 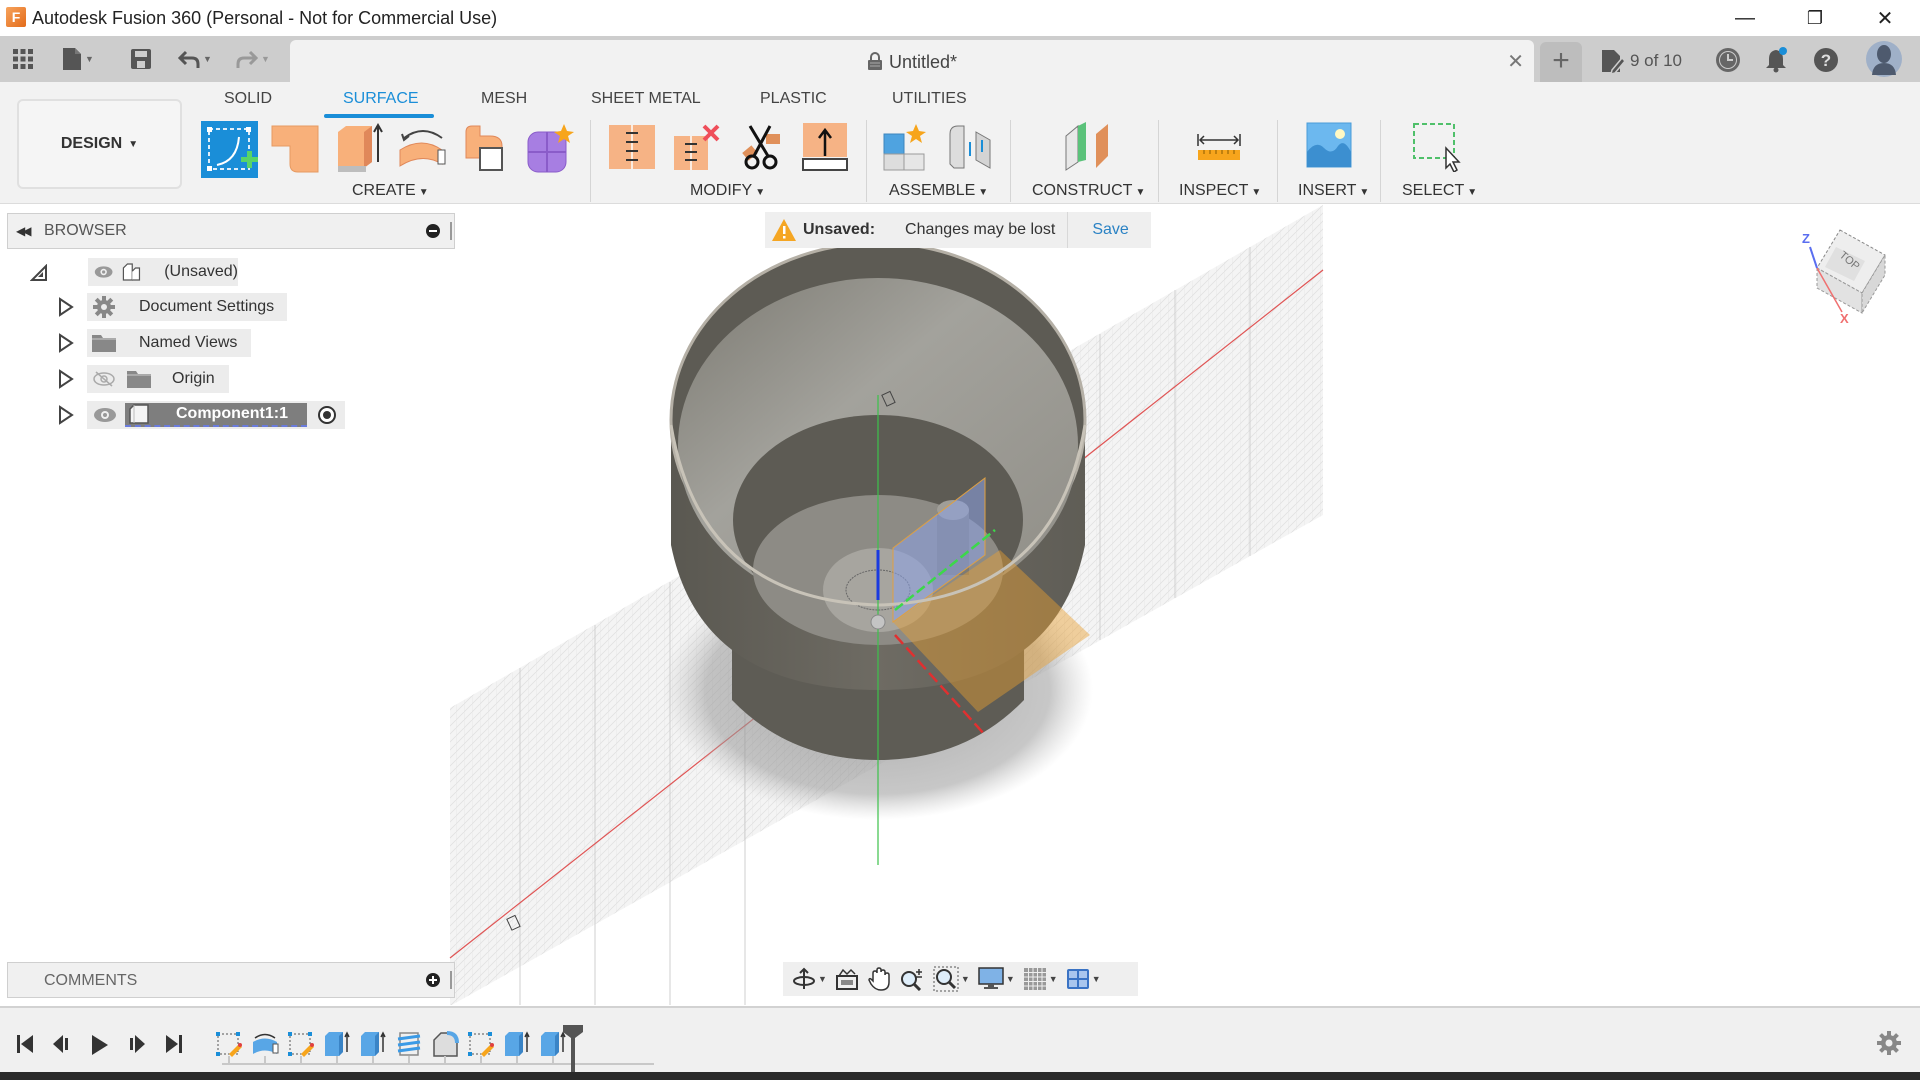 What do you see at coordinates (971, 147) in the screenshot?
I see `joint-button` at bounding box center [971, 147].